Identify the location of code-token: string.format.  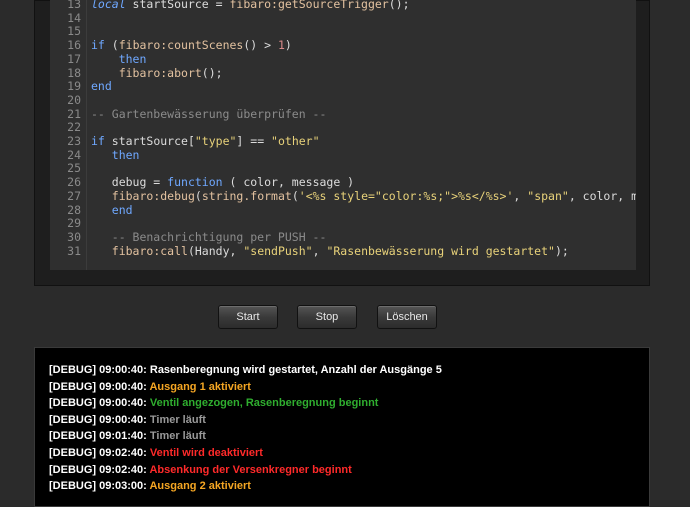
(246, 195).